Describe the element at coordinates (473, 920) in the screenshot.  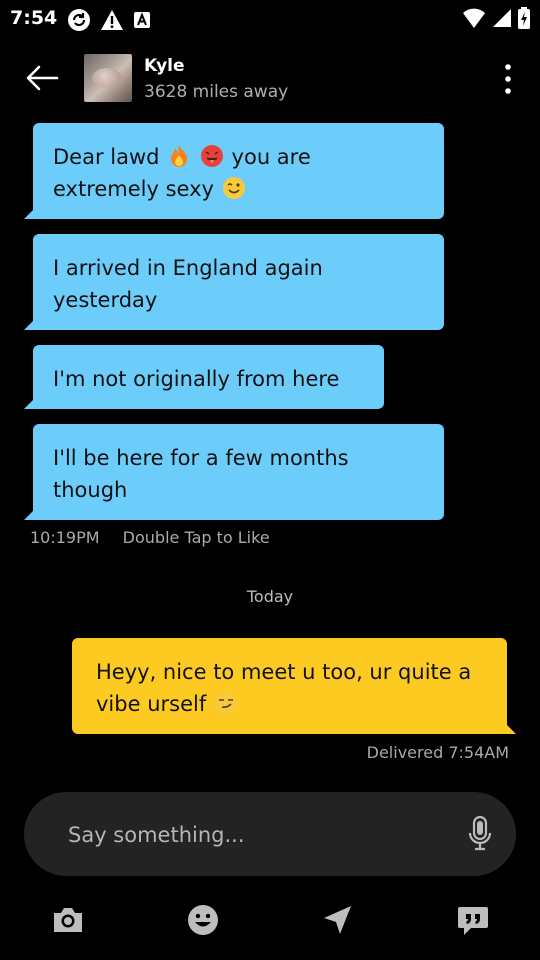
I see `phrases-icon` at that location.